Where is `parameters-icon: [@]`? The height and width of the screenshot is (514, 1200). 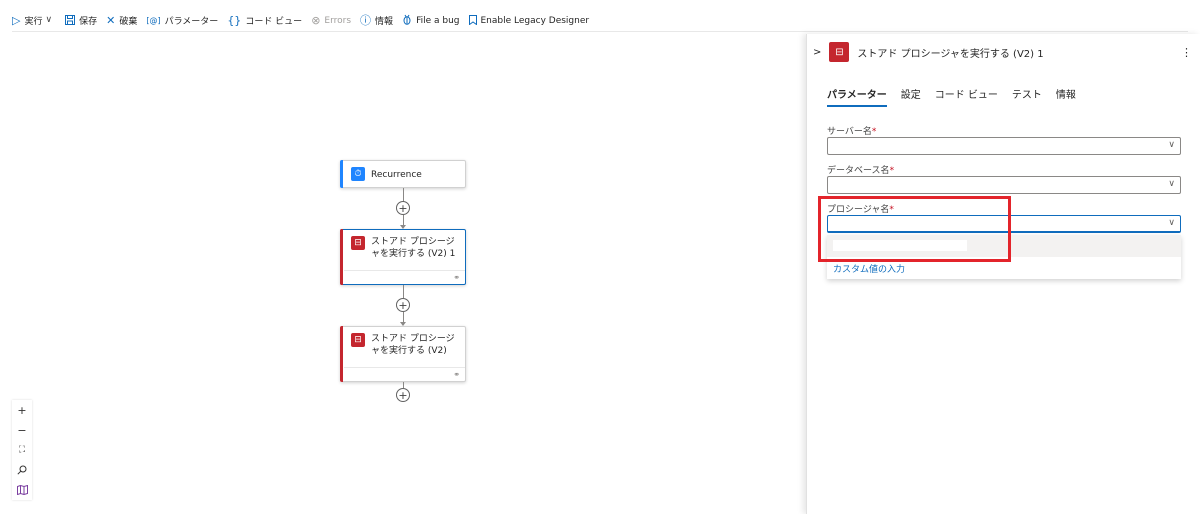 parameters-icon: [@] is located at coordinates (153, 20).